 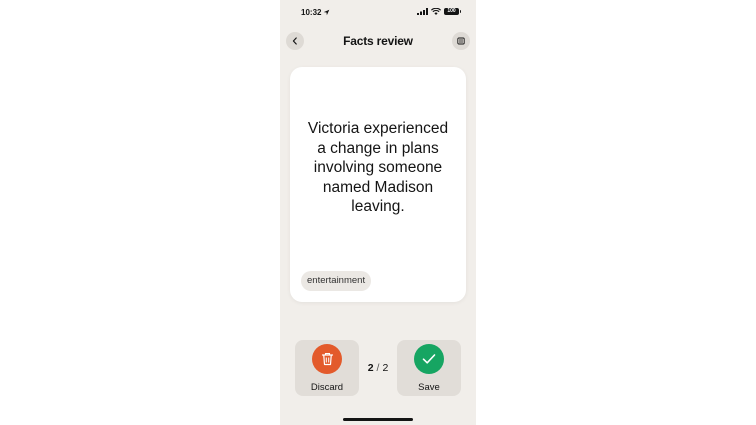 What do you see at coordinates (327, 387) in the screenshot?
I see `discard-label: Discard` at bounding box center [327, 387].